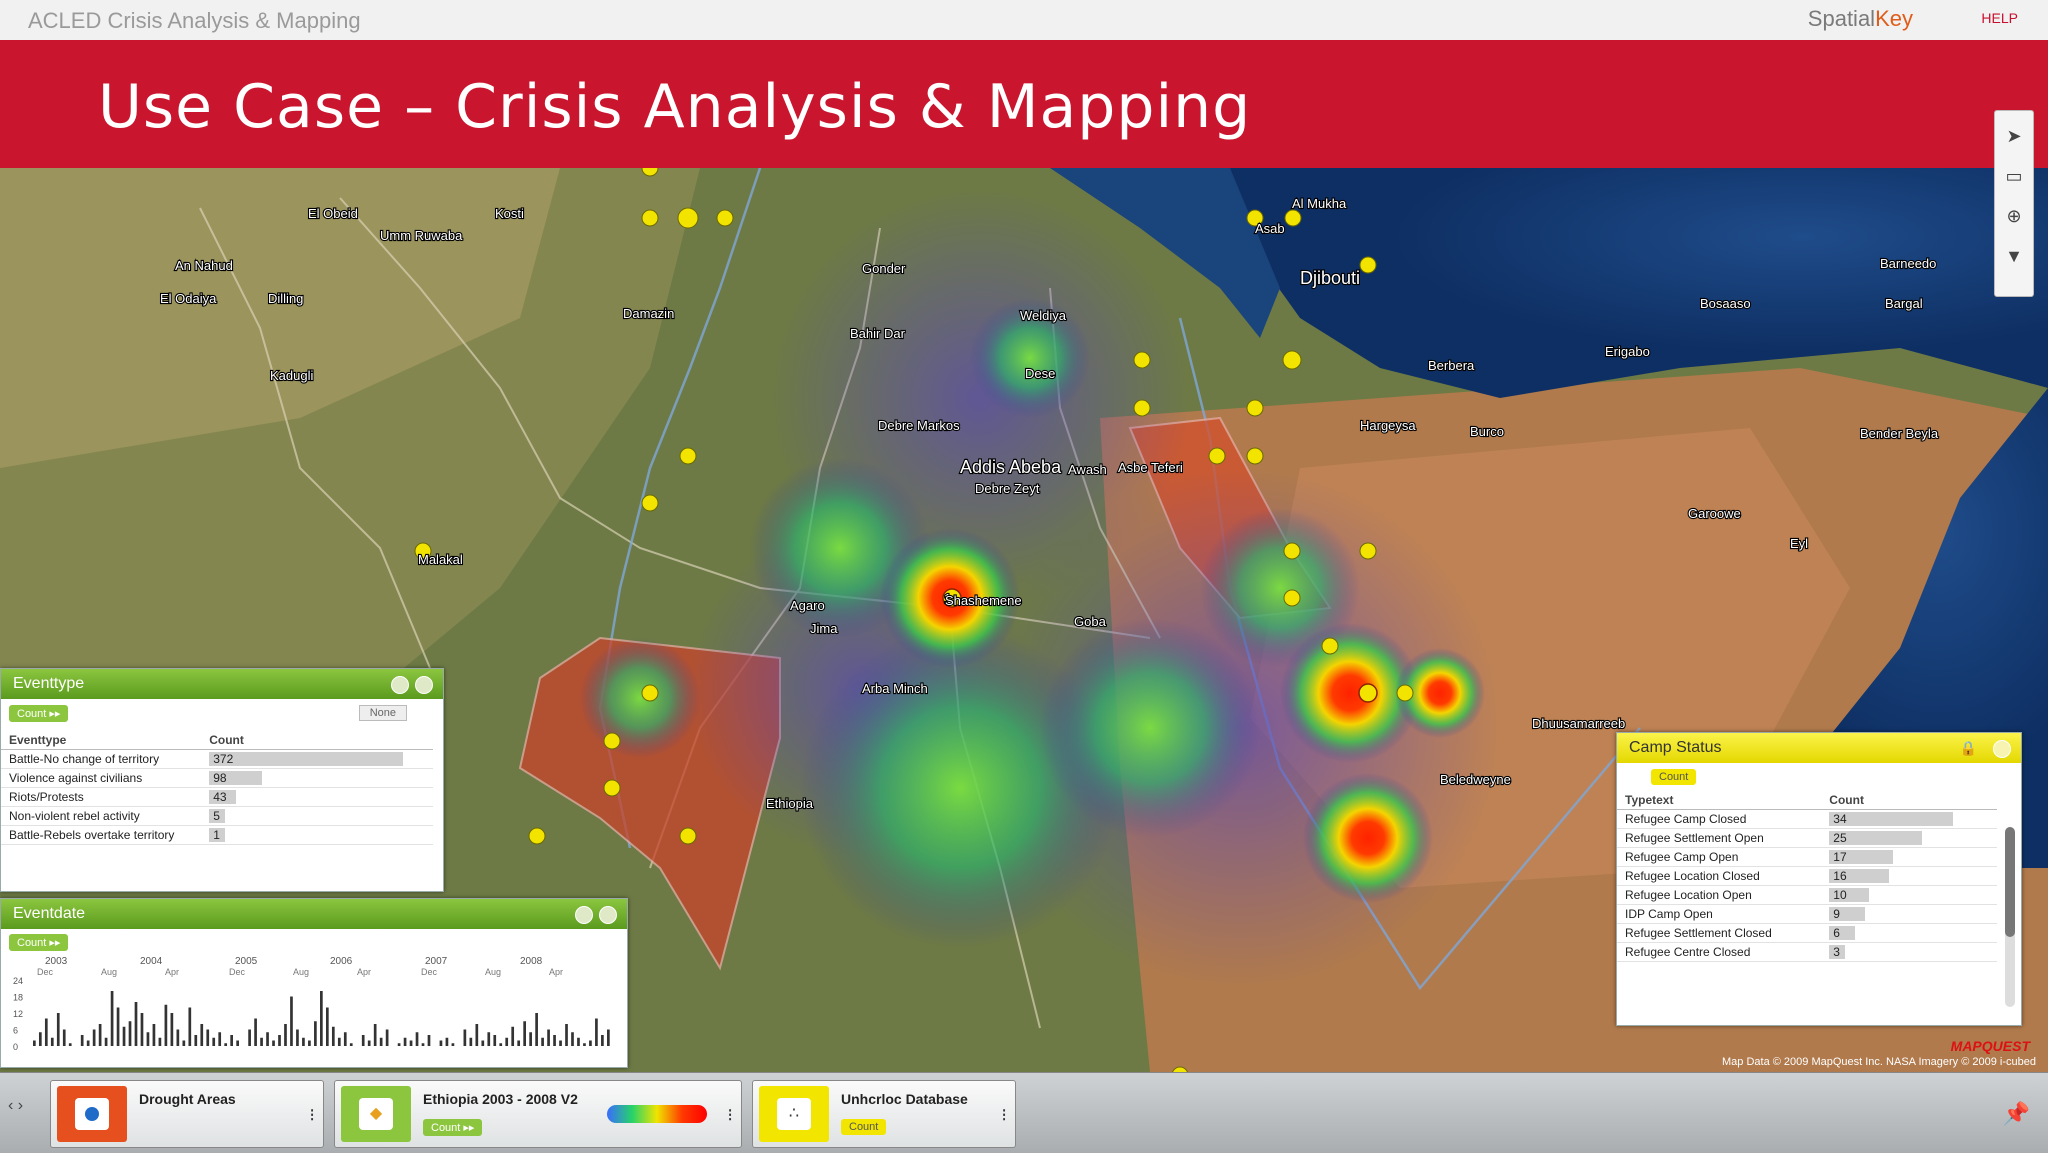  What do you see at coordinates (895, 688) in the screenshot?
I see `place-arba-minch: Arba Minch` at bounding box center [895, 688].